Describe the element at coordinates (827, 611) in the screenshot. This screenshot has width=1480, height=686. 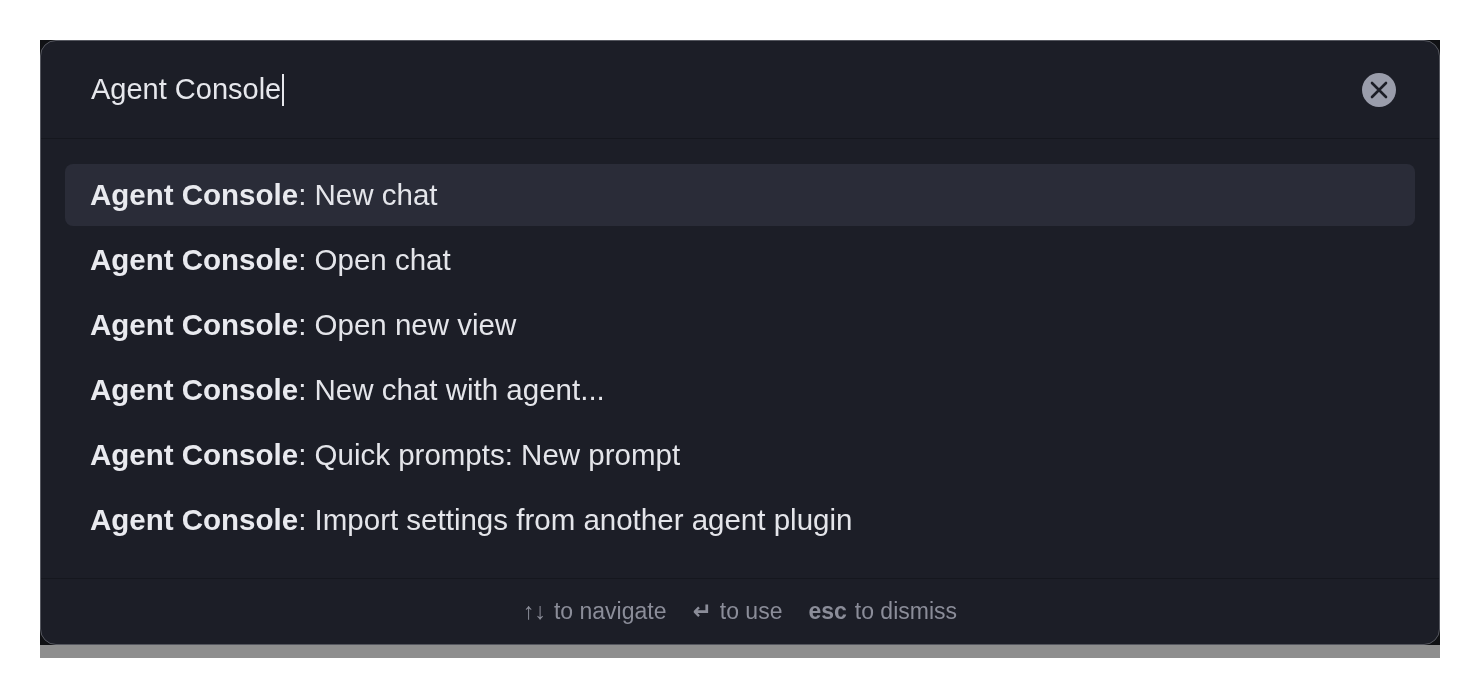
I see `key-symbol: esc` at that location.